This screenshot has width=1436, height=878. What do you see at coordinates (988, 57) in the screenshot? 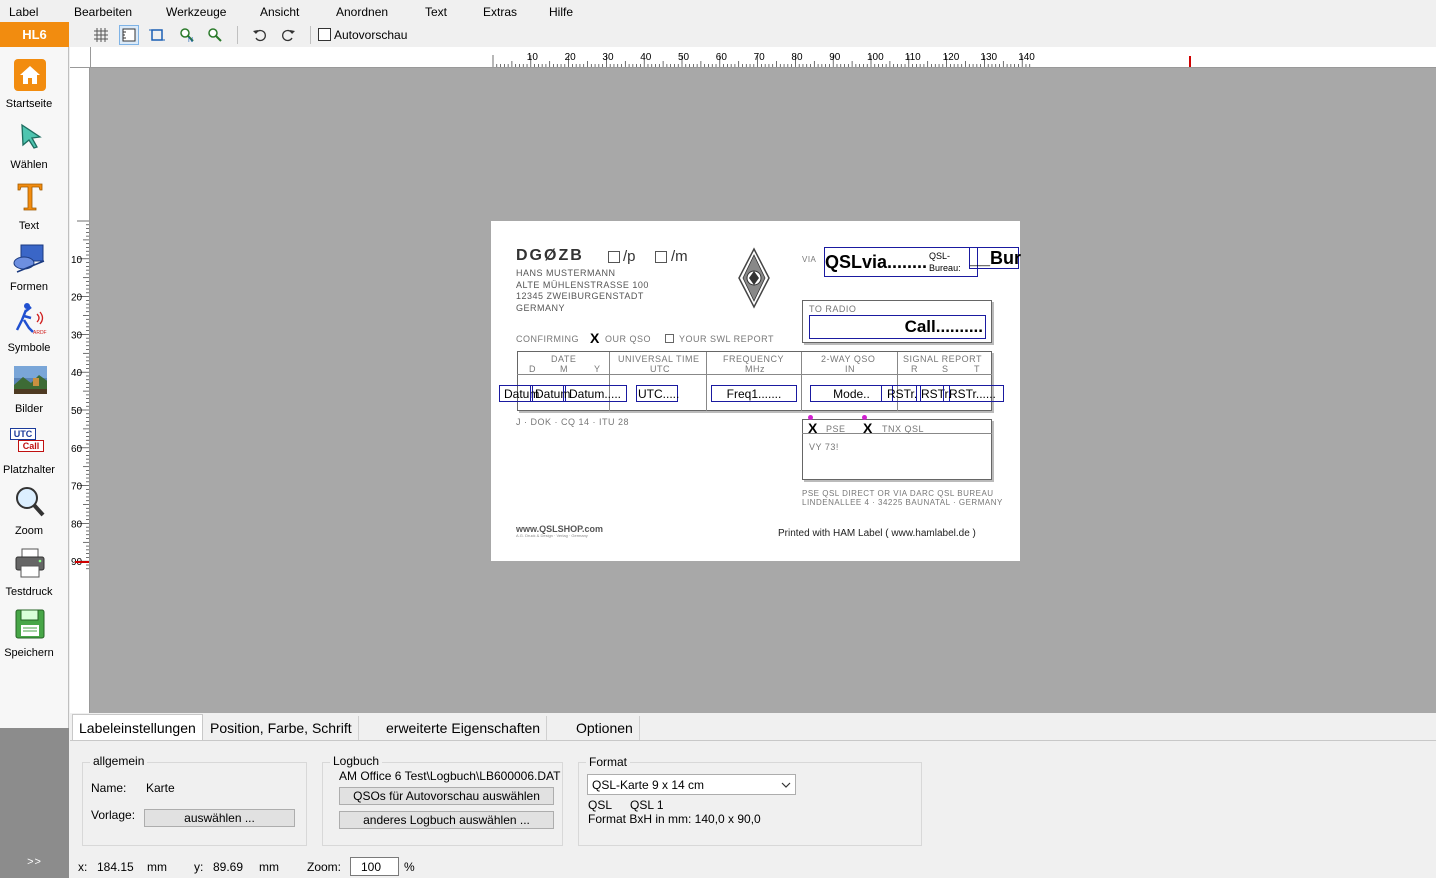
I see `ruler-label: 130` at bounding box center [988, 57].